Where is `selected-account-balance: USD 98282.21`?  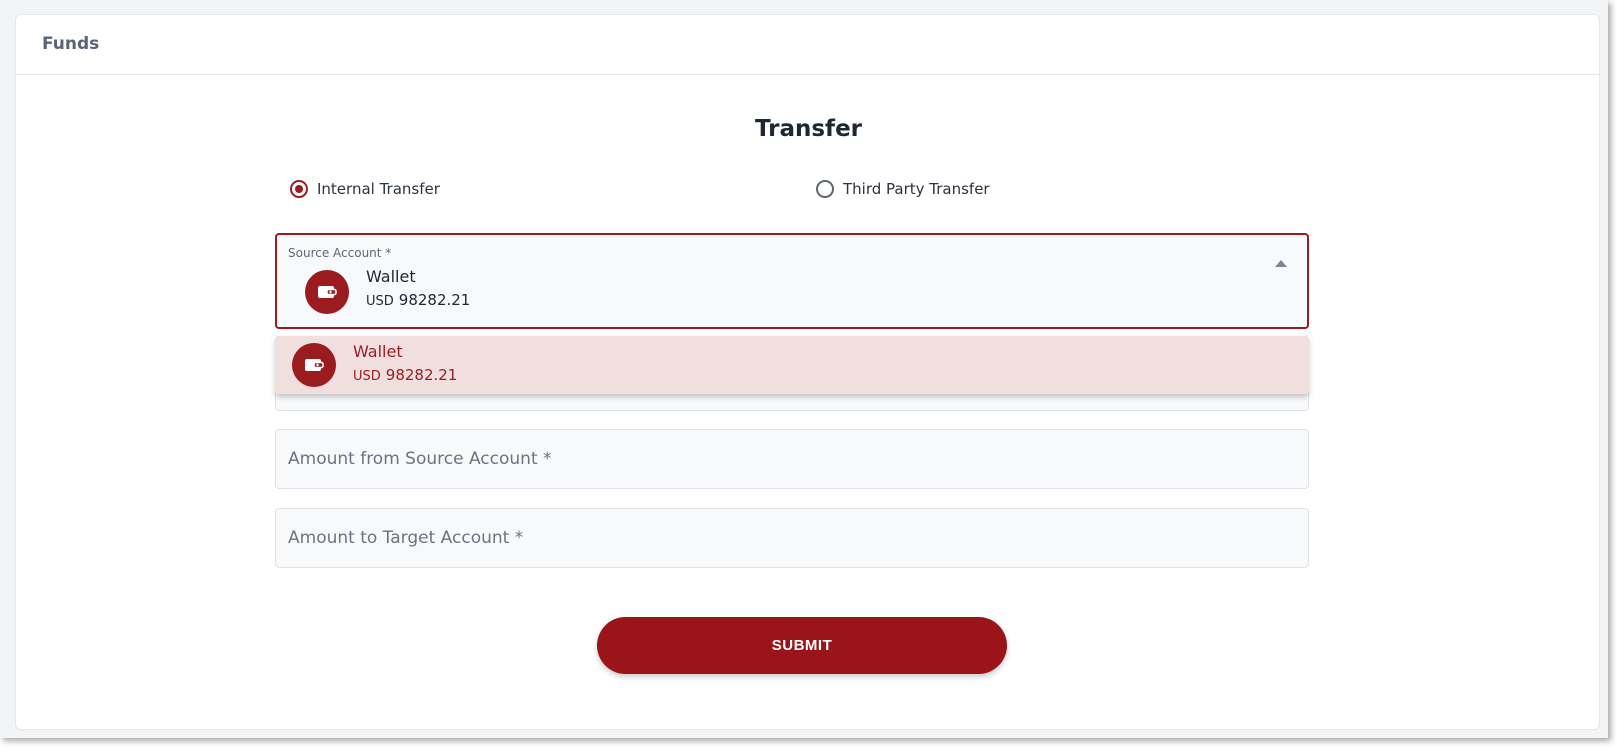
selected-account-balance: USD 98282.21 is located at coordinates (418, 300).